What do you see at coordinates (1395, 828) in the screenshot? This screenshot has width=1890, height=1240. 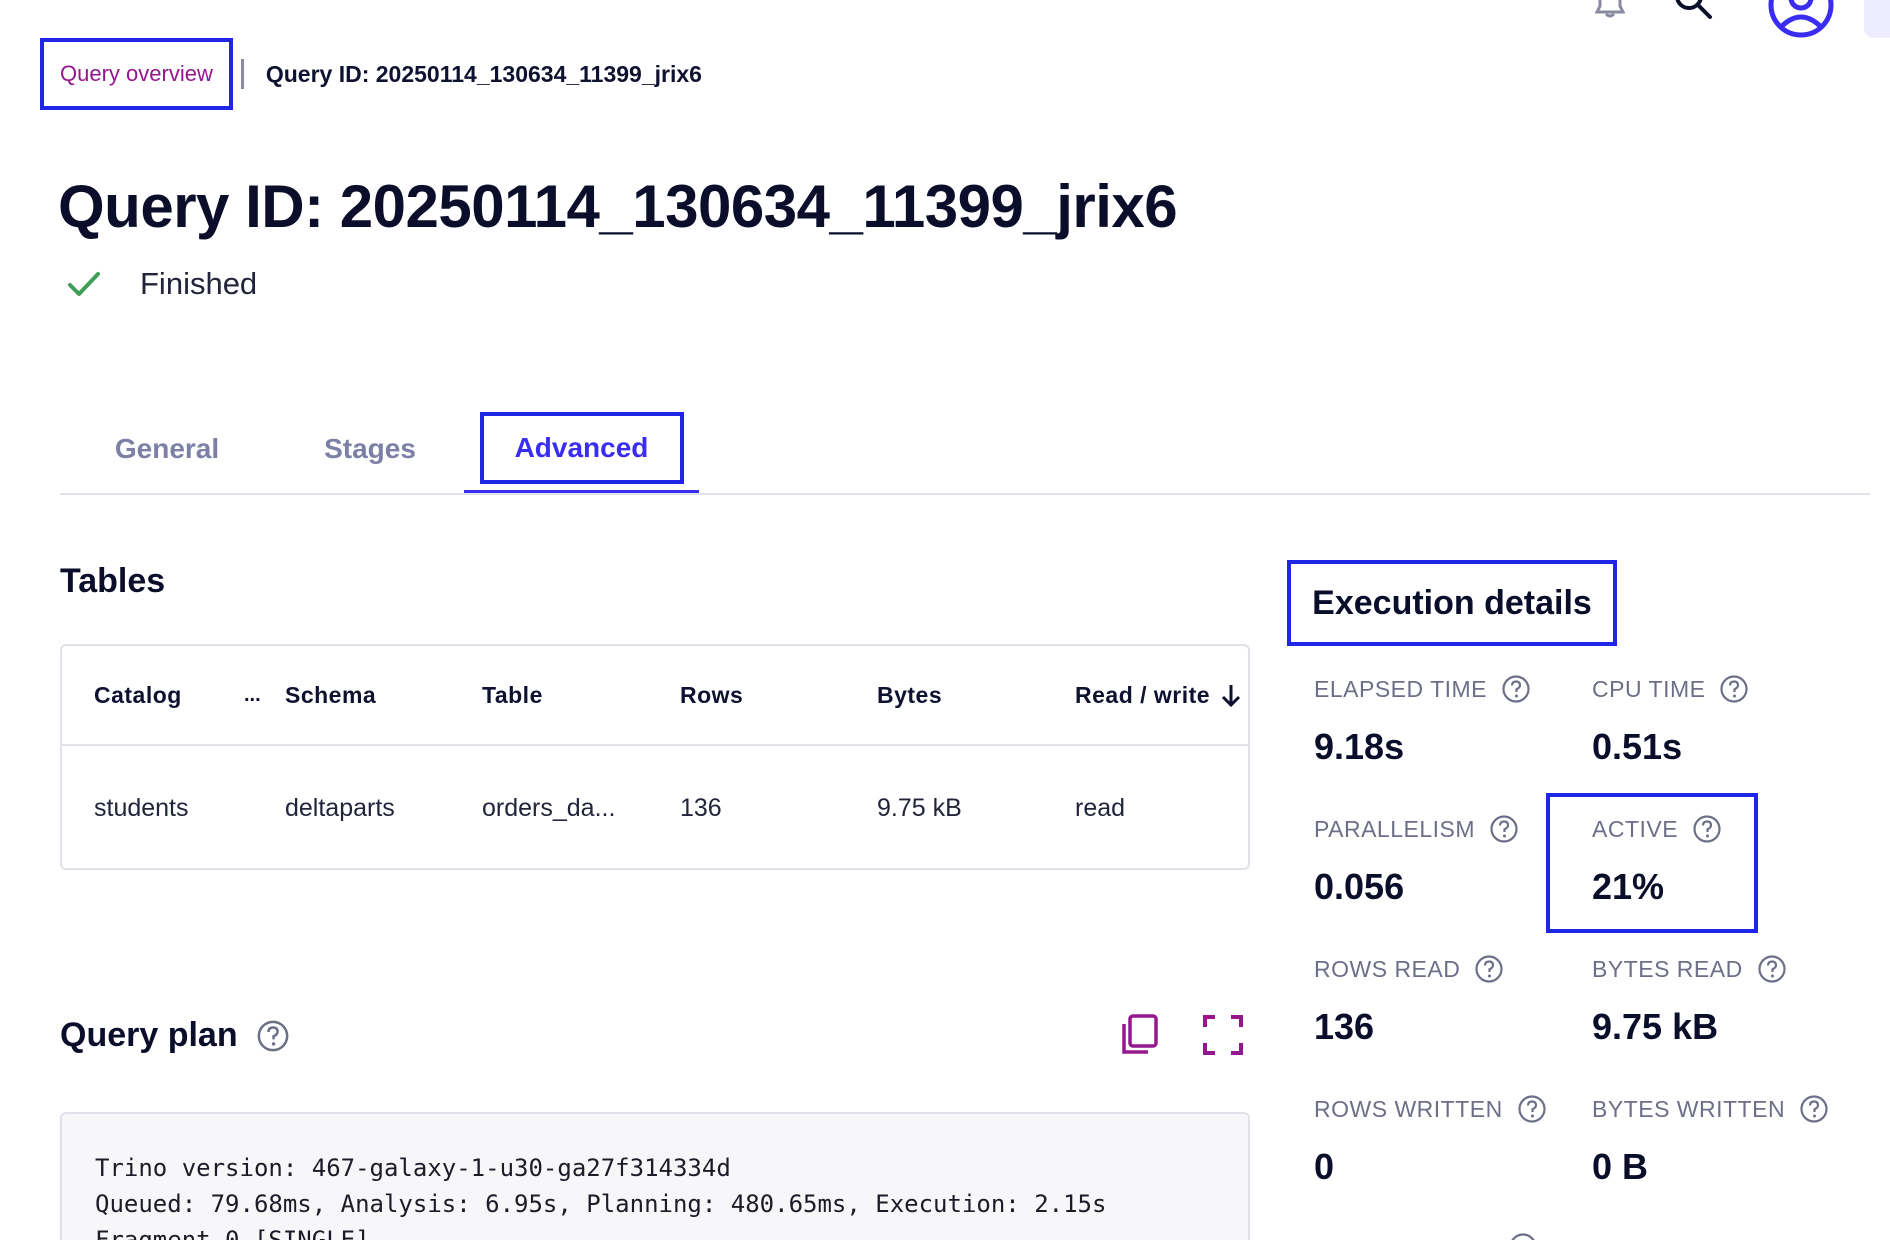 I see `metric-label: PARALLELISM` at bounding box center [1395, 828].